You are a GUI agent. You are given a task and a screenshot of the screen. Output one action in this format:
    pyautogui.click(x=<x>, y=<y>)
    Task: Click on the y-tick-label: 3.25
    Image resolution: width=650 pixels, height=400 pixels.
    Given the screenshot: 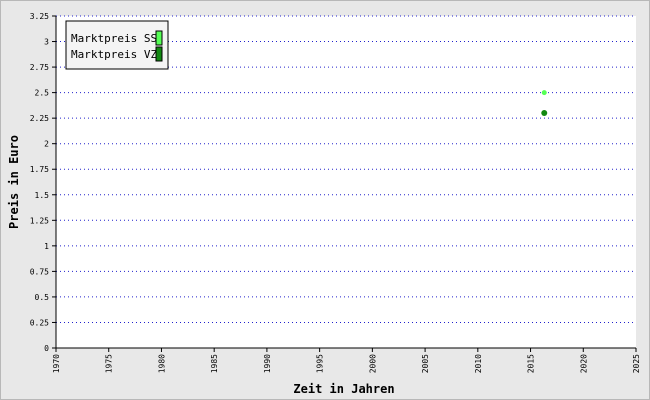 What is the action you would take?
    pyautogui.click(x=39, y=16)
    